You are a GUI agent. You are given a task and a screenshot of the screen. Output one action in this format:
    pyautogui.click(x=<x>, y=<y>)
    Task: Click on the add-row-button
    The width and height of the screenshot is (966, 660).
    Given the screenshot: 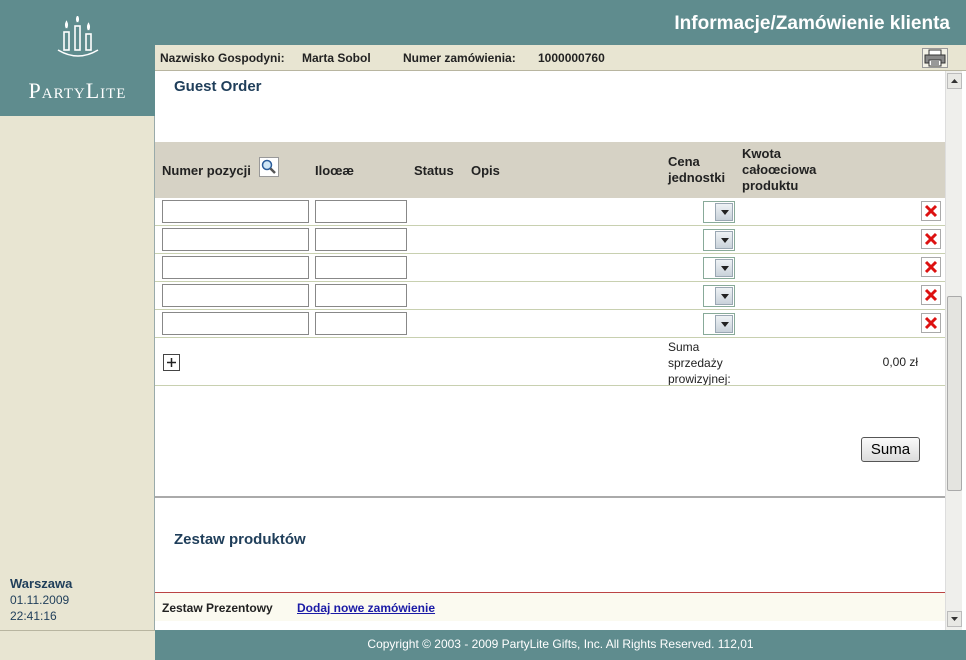 What is the action you would take?
    pyautogui.click(x=171, y=362)
    